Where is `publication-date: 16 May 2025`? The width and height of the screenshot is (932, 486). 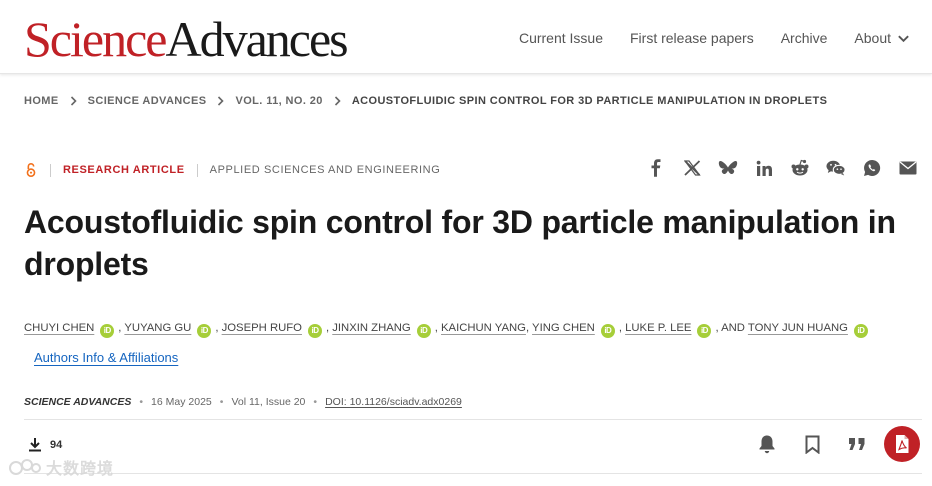 publication-date: 16 May 2025 is located at coordinates (181, 402).